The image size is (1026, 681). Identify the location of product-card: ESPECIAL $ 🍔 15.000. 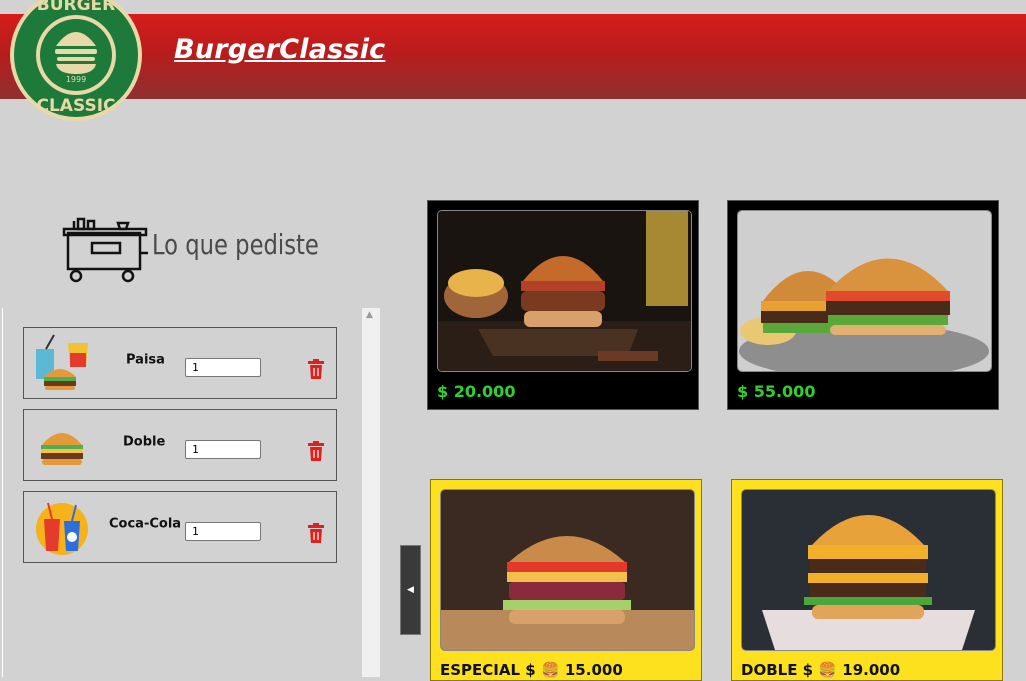
(566, 580).